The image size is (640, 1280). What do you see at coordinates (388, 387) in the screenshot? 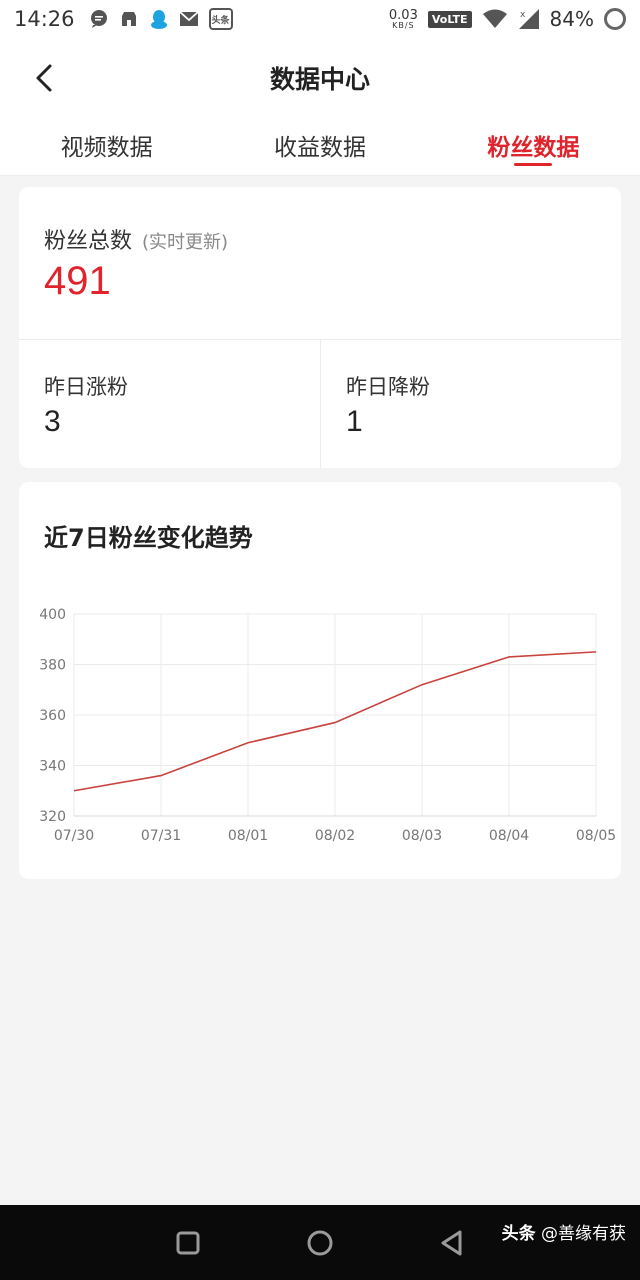
I see `yesterday-loss-label: 昨日降粉` at bounding box center [388, 387].